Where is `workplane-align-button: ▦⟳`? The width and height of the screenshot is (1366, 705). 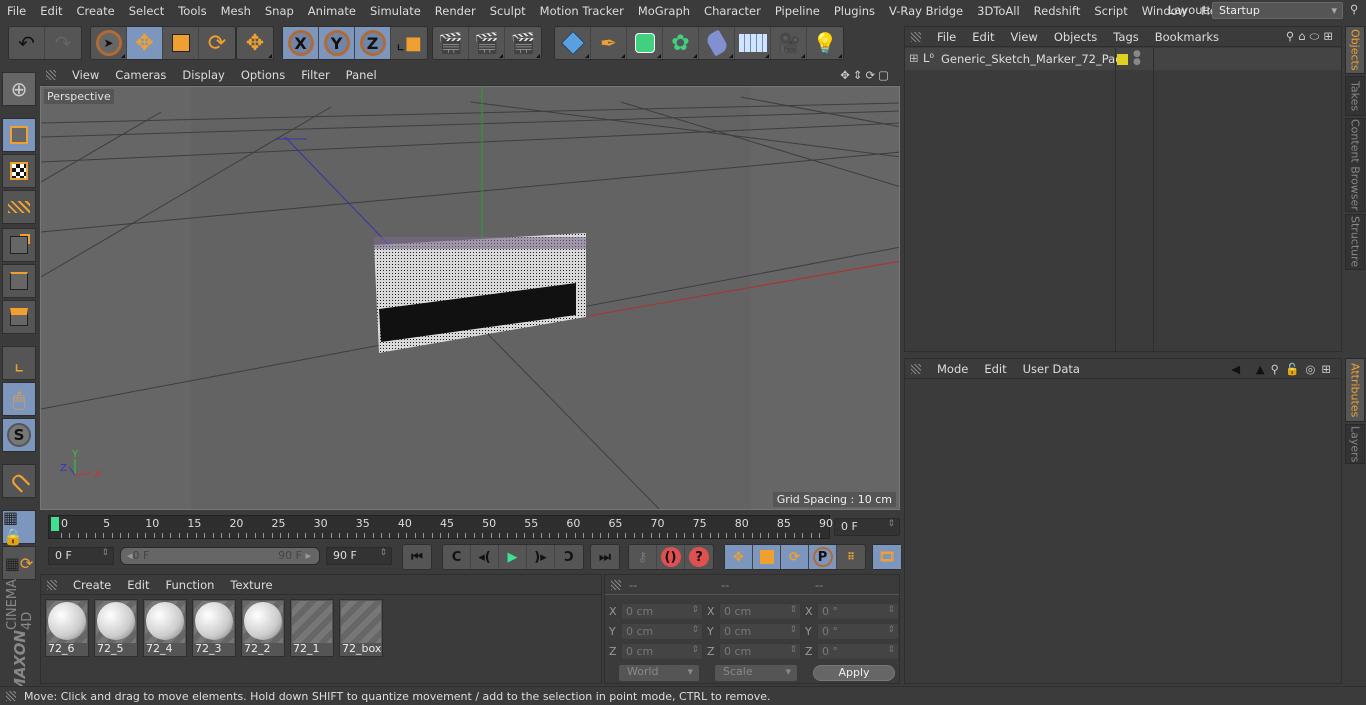
workplane-align-button: ▦⟳ is located at coordinates (19, 563).